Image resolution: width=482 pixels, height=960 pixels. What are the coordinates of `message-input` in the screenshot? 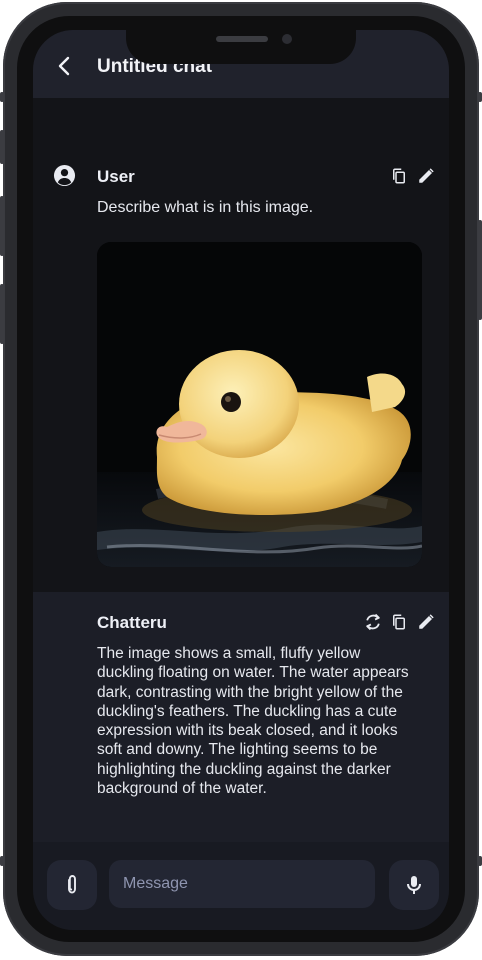 It's located at (242, 884).